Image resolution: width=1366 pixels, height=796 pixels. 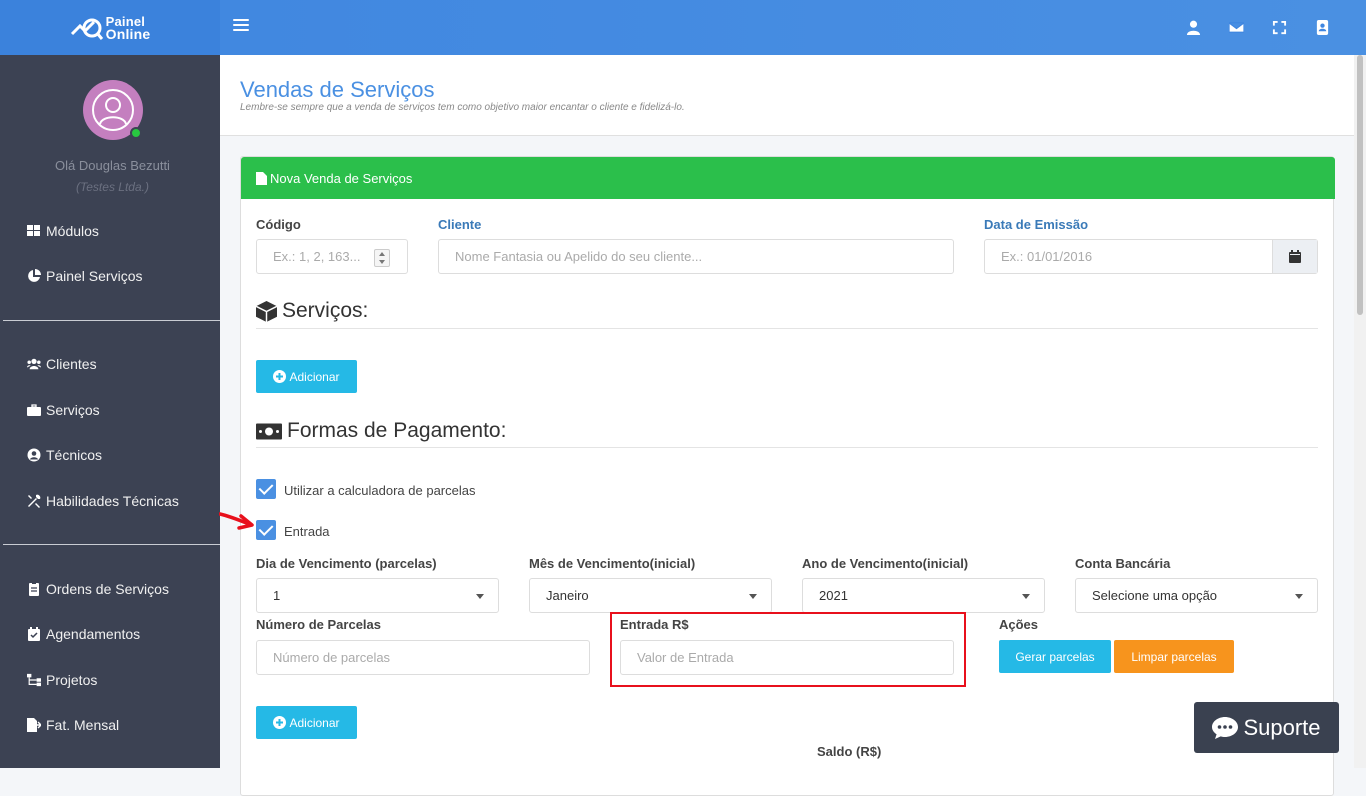 What do you see at coordinates (266, 530) in the screenshot?
I see `entrada-checkbox` at bounding box center [266, 530].